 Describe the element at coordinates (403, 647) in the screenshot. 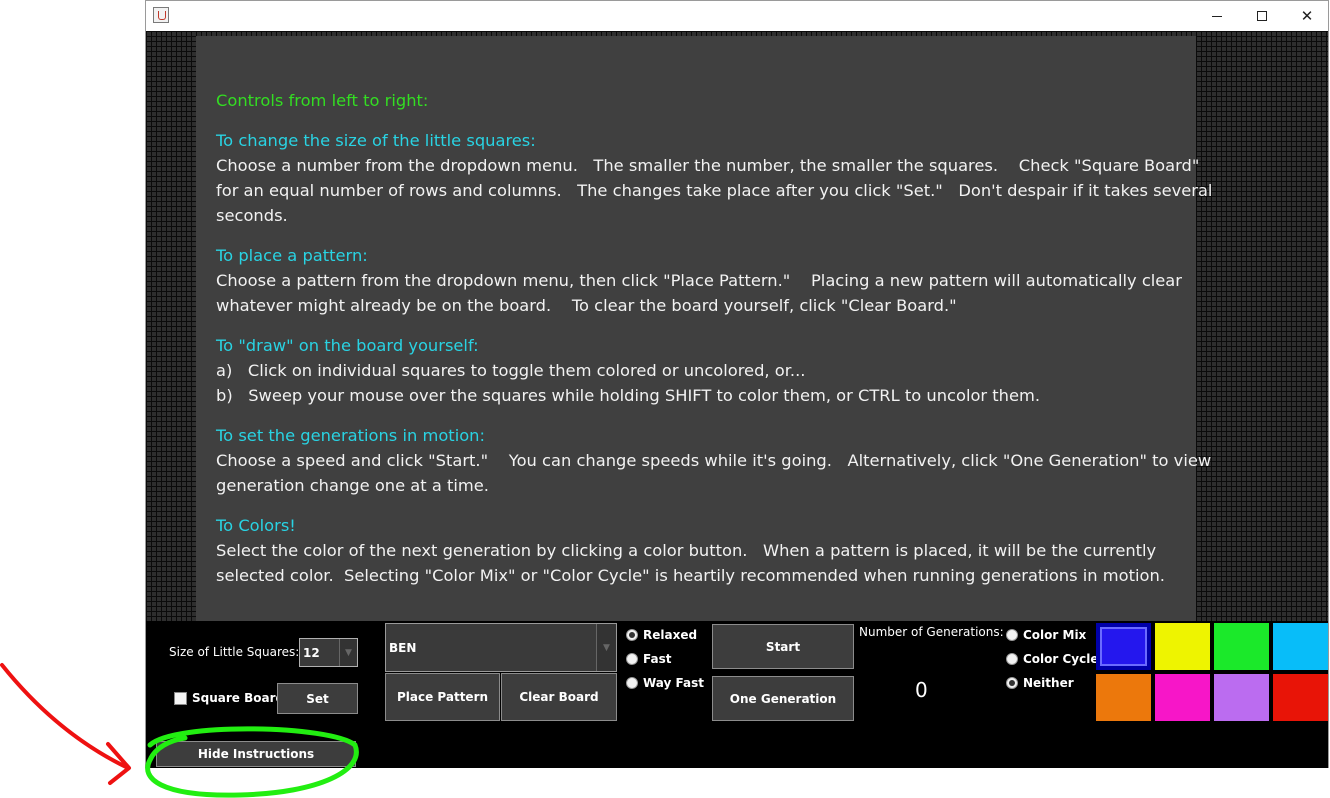

I see `pattern-value: BEN` at that location.